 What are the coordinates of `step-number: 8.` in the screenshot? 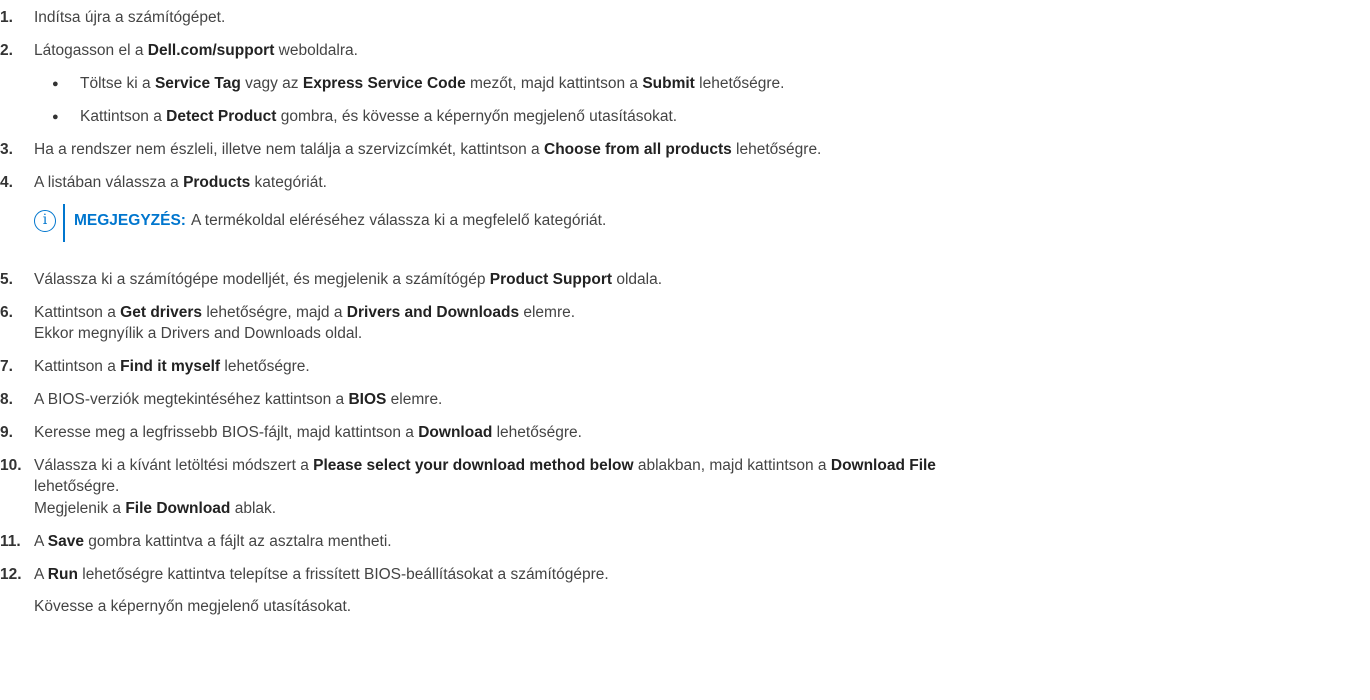 It's located at (6, 399).